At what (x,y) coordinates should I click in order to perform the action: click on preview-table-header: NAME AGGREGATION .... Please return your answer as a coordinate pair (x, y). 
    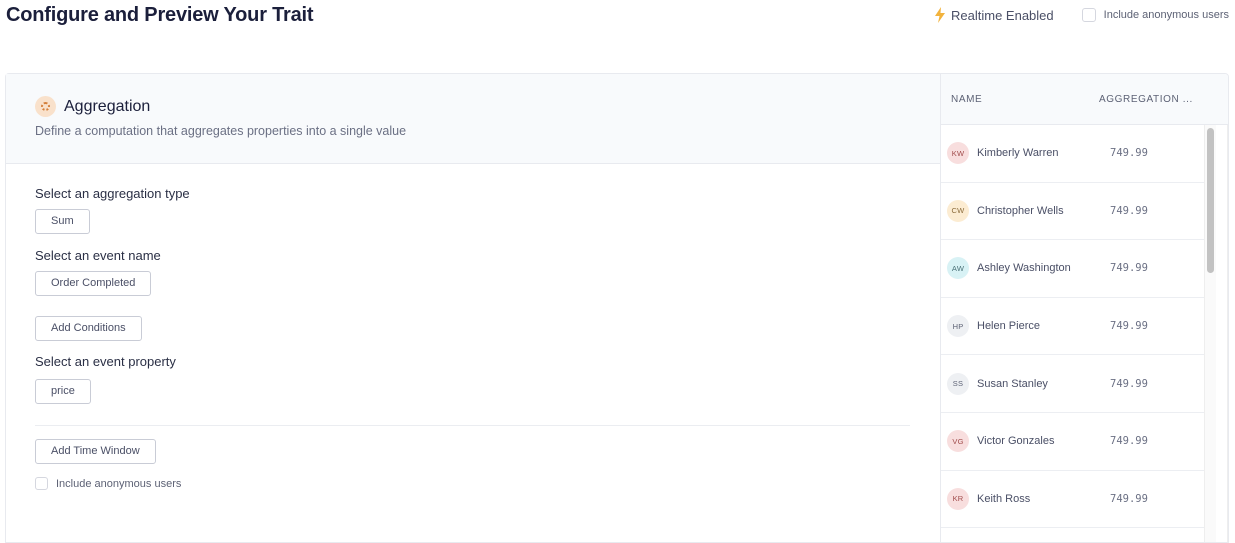
    Looking at the image, I should click on (1084, 99).